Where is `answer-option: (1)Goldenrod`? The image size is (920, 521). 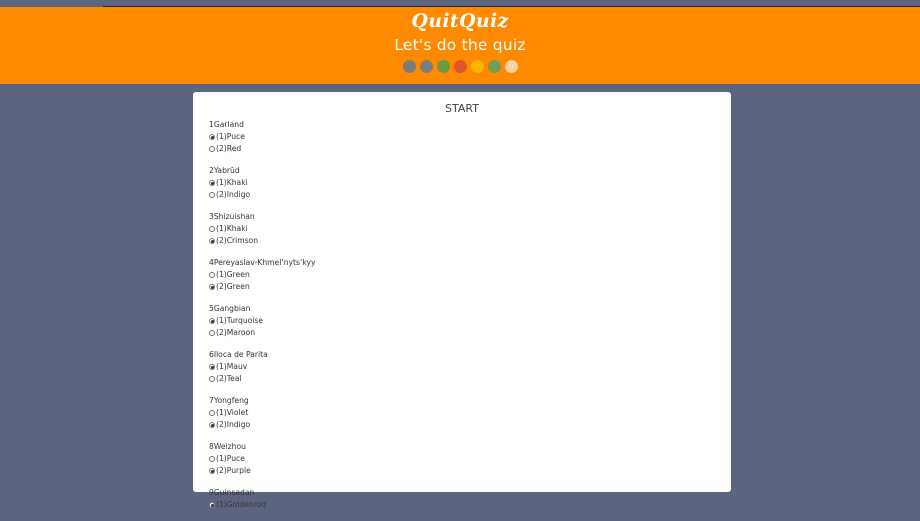
answer-option: (1)Goldenrod is located at coordinates (262, 505).